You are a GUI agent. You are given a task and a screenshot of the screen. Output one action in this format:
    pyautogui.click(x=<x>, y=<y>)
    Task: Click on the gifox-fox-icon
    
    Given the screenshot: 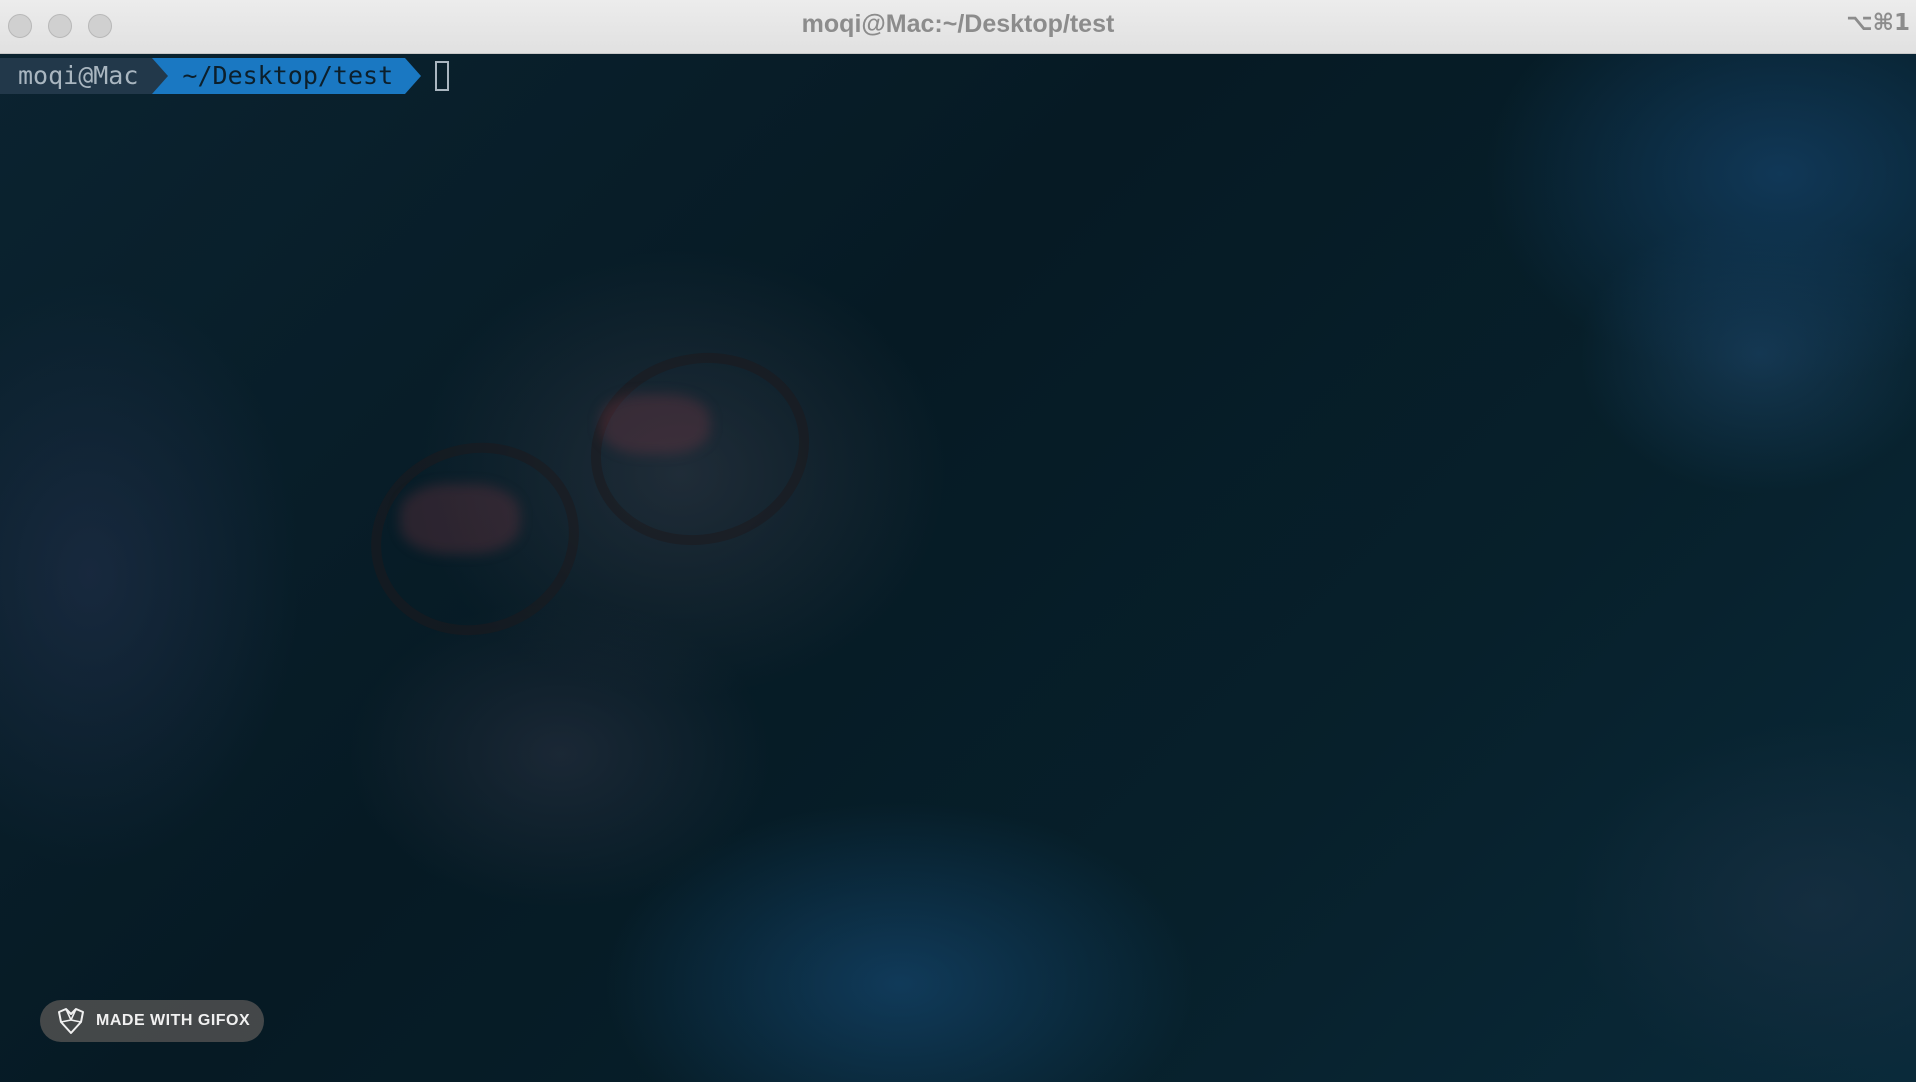 What is the action you would take?
    pyautogui.click(x=71, y=1021)
    